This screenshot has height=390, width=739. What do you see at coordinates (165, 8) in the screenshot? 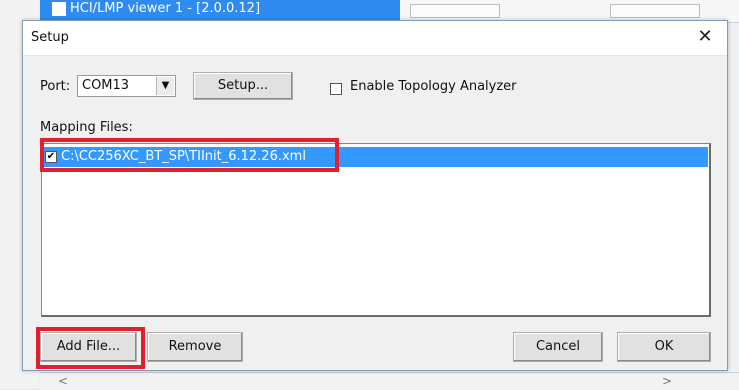
I see `background-window-title-text: HCI/LMP viewer 1 - [2.0.0.12]` at bounding box center [165, 8].